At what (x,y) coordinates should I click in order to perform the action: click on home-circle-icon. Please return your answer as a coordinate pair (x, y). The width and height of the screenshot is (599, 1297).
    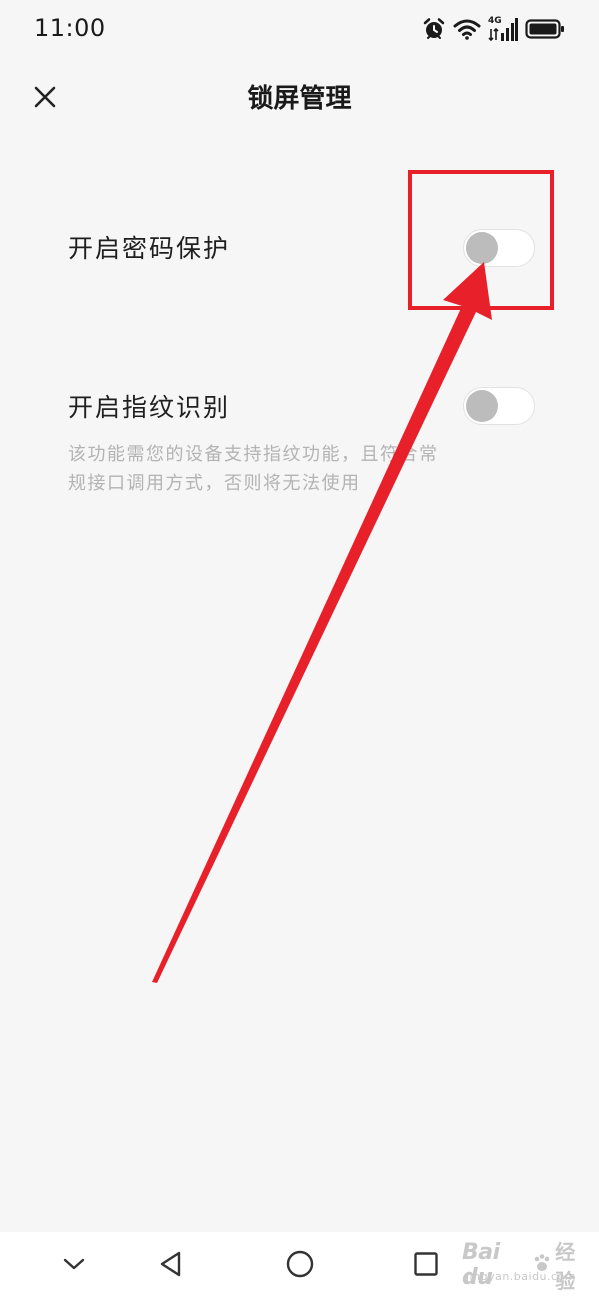
    Looking at the image, I should click on (300, 1266).